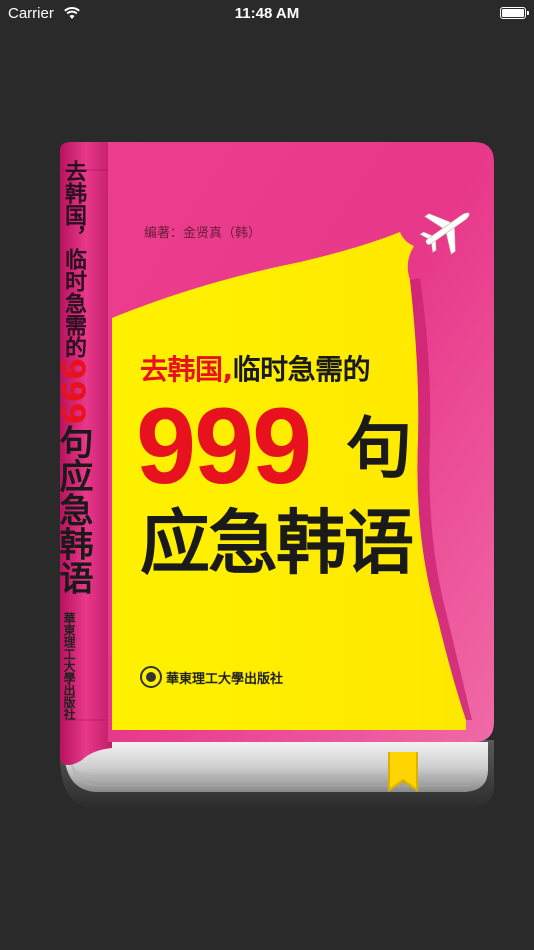  I want to click on spine-title: 去韩国，临时急需的999句应急韩语, so click(75, 377).